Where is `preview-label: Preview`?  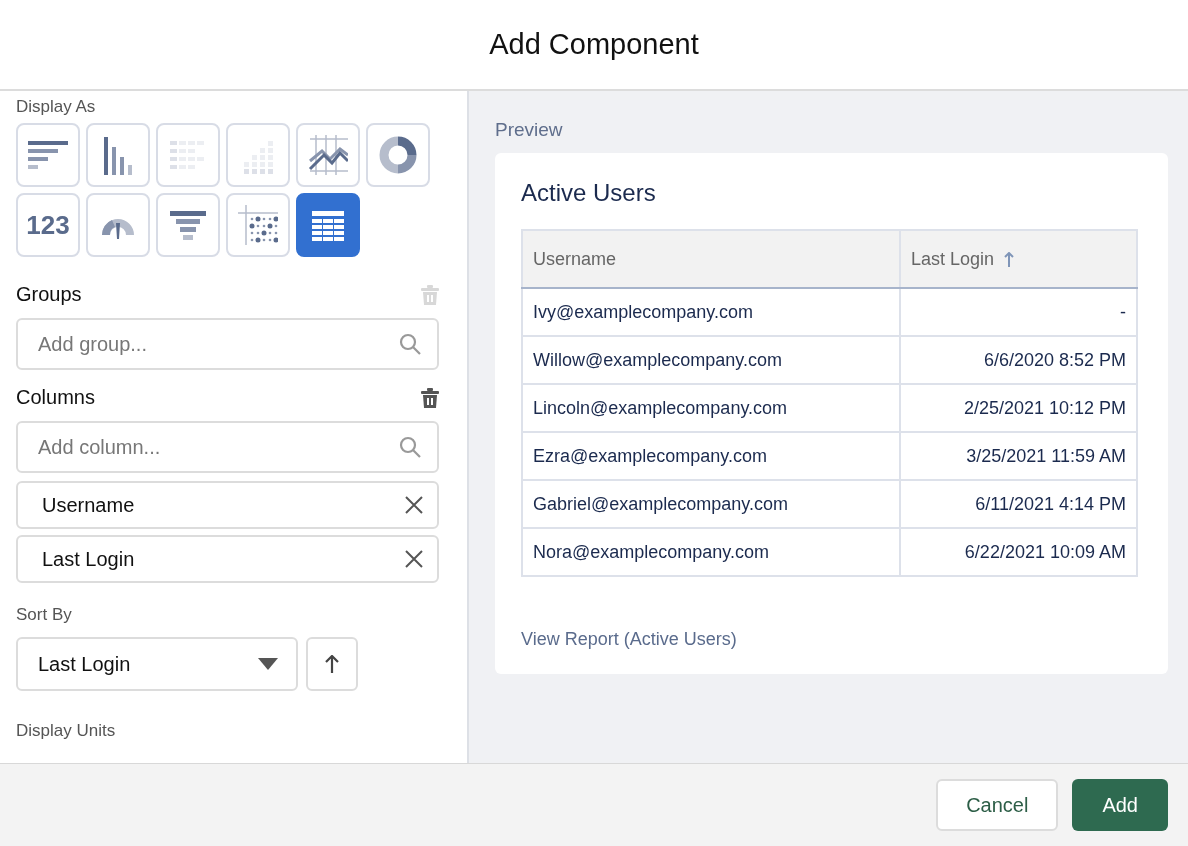 preview-label: Preview is located at coordinates (529, 130).